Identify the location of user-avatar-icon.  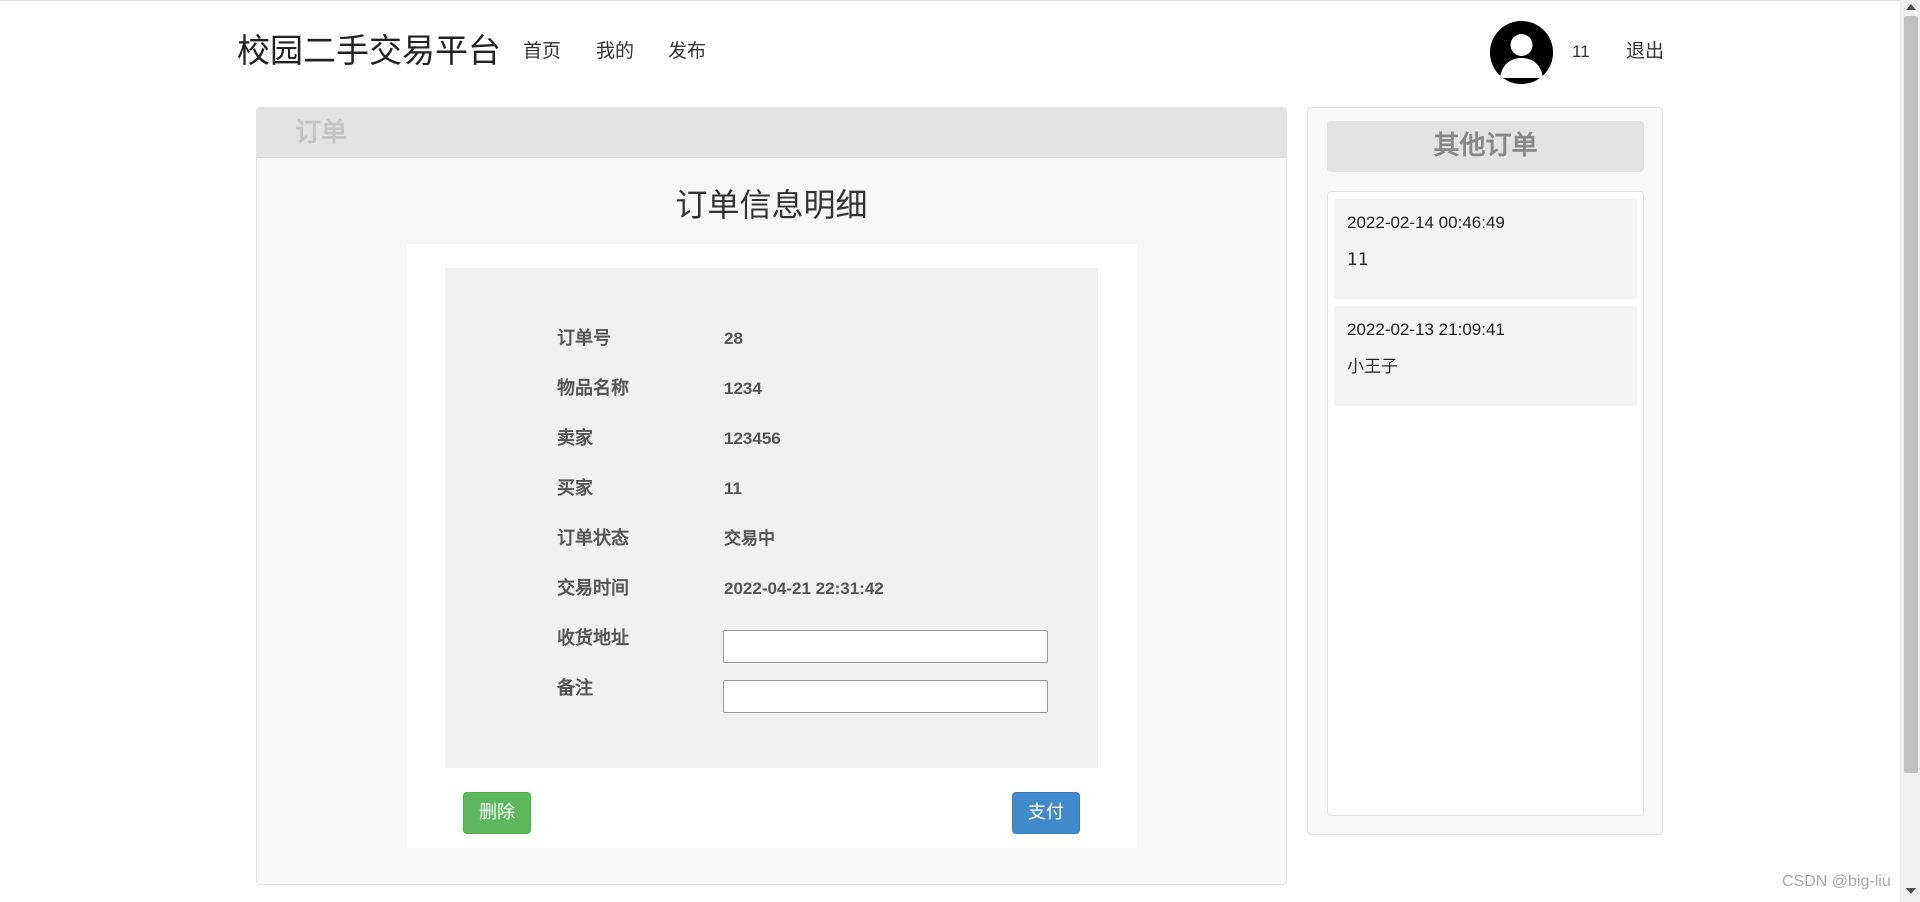
(1521, 52).